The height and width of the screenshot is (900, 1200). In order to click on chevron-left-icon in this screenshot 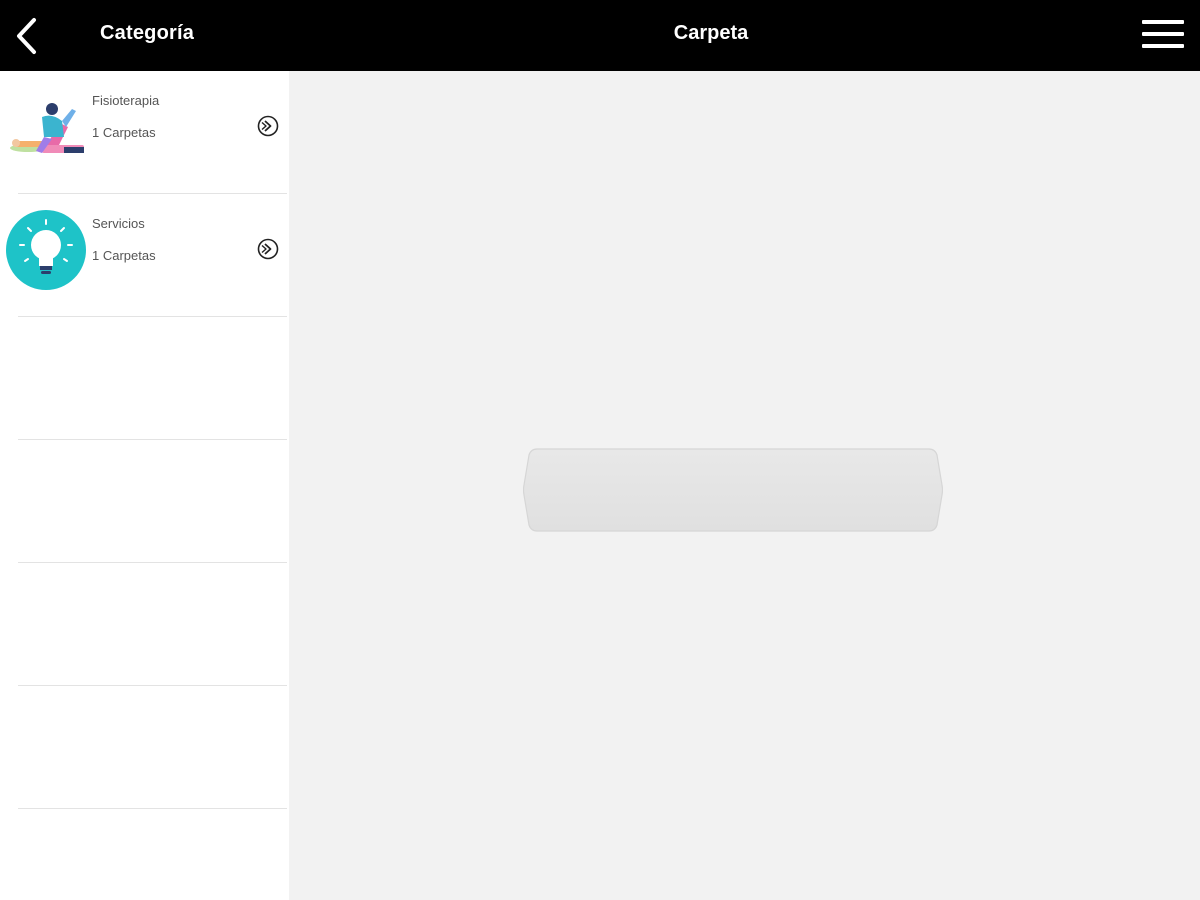, I will do `click(26, 36)`.